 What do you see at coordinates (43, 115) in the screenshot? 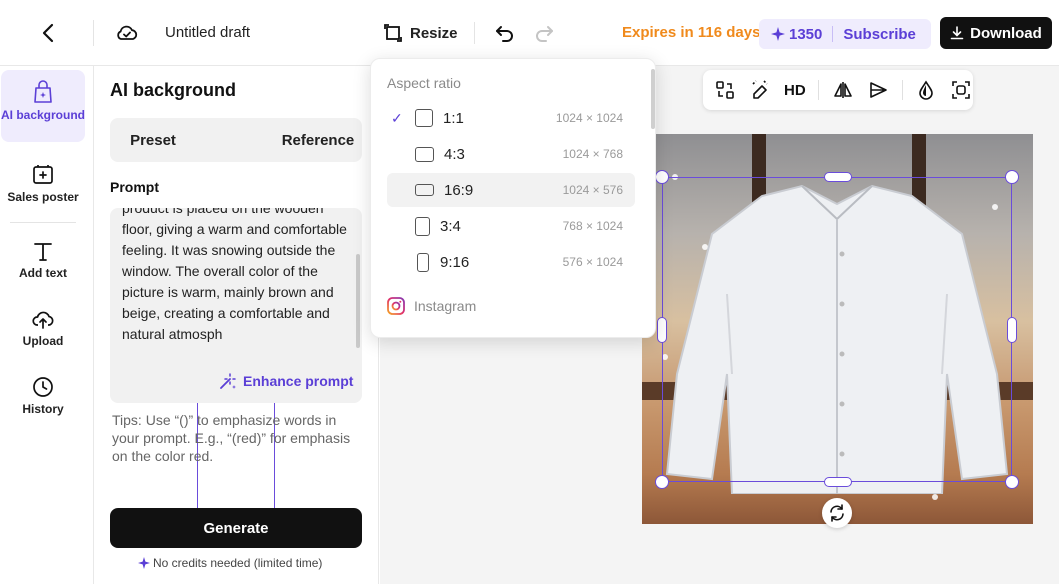
I see `rail-label: AI background` at bounding box center [43, 115].